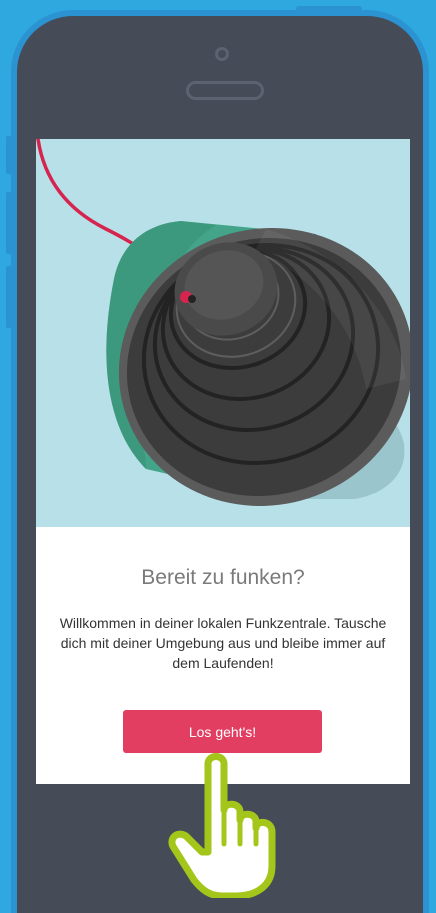 This screenshot has width=436, height=913. What do you see at coordinates (222, 825) in the screenshot?
I see `pointing-hand-icon` at bounding box center [222, 825].